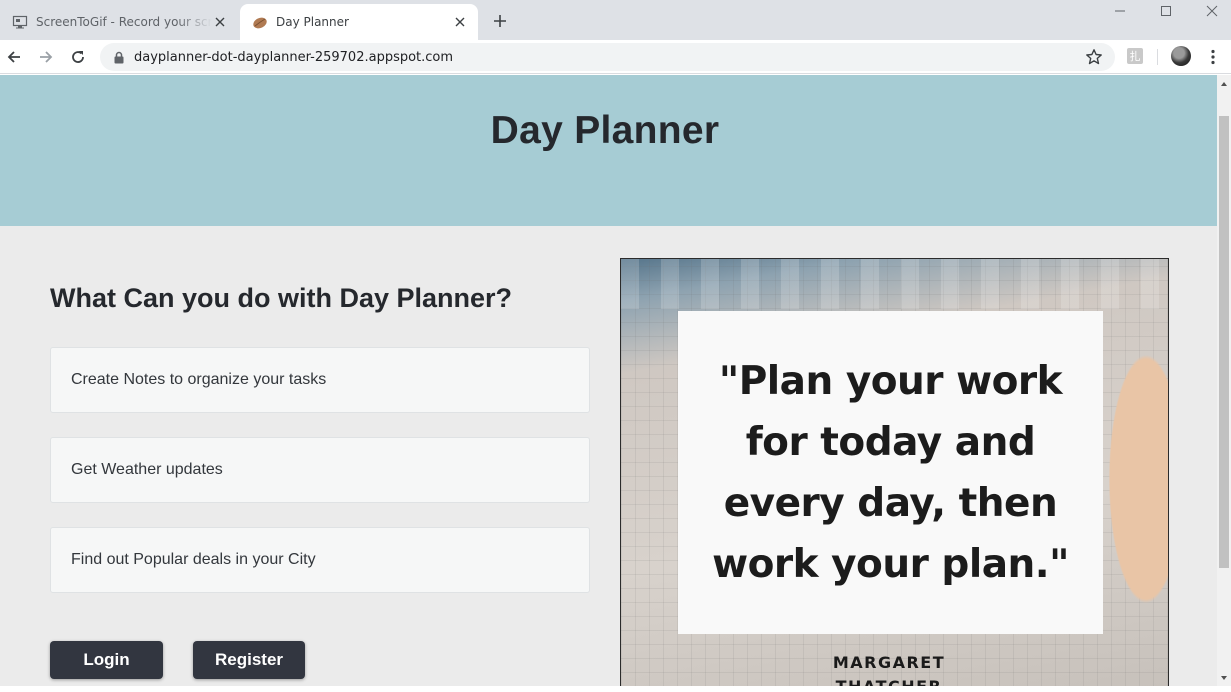 The image size is (1231, 692). Describe the element at coordinates (894, 284) in the screenshot. I see `keyboard-blur` at that location.